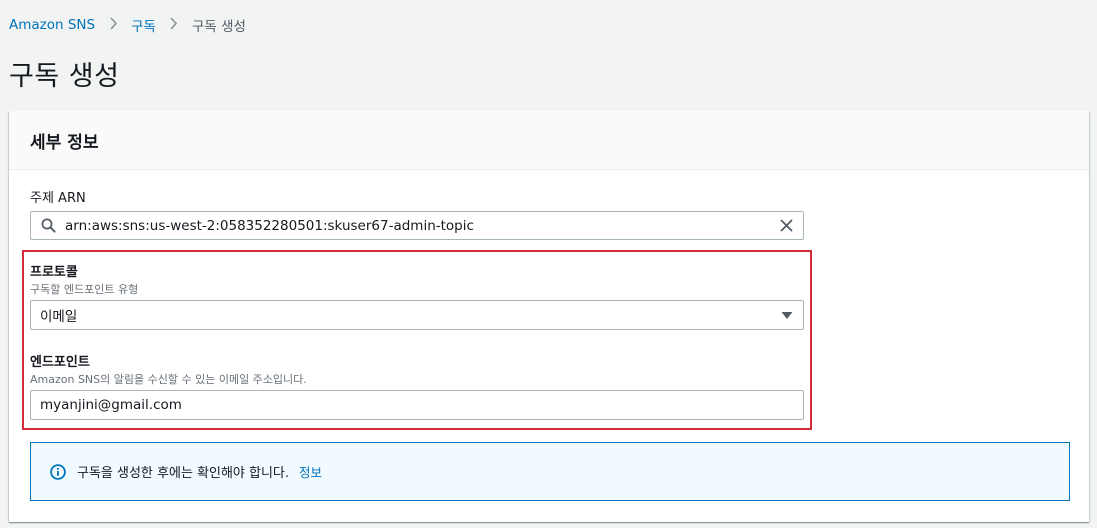  What do you see at coordinates (786, 225) in the screenshot?
I see `close-icon` at bounding box center [786, 225].